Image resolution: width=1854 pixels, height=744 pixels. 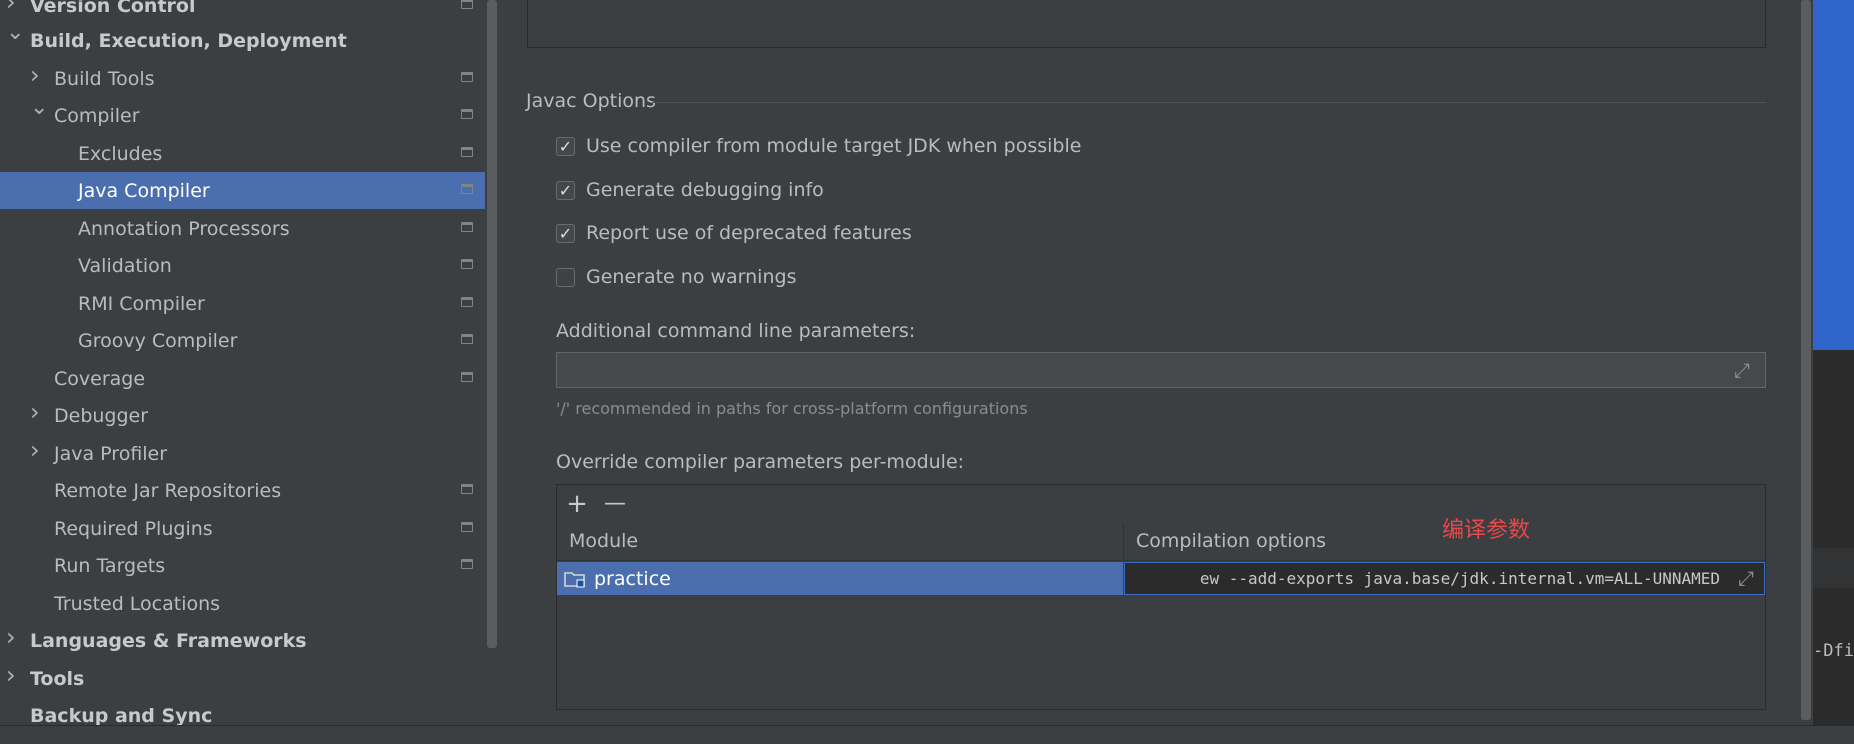 I want to click on sidebar-item-groovy-compiler: Groovy Compiler, so click(x=242, y=340).